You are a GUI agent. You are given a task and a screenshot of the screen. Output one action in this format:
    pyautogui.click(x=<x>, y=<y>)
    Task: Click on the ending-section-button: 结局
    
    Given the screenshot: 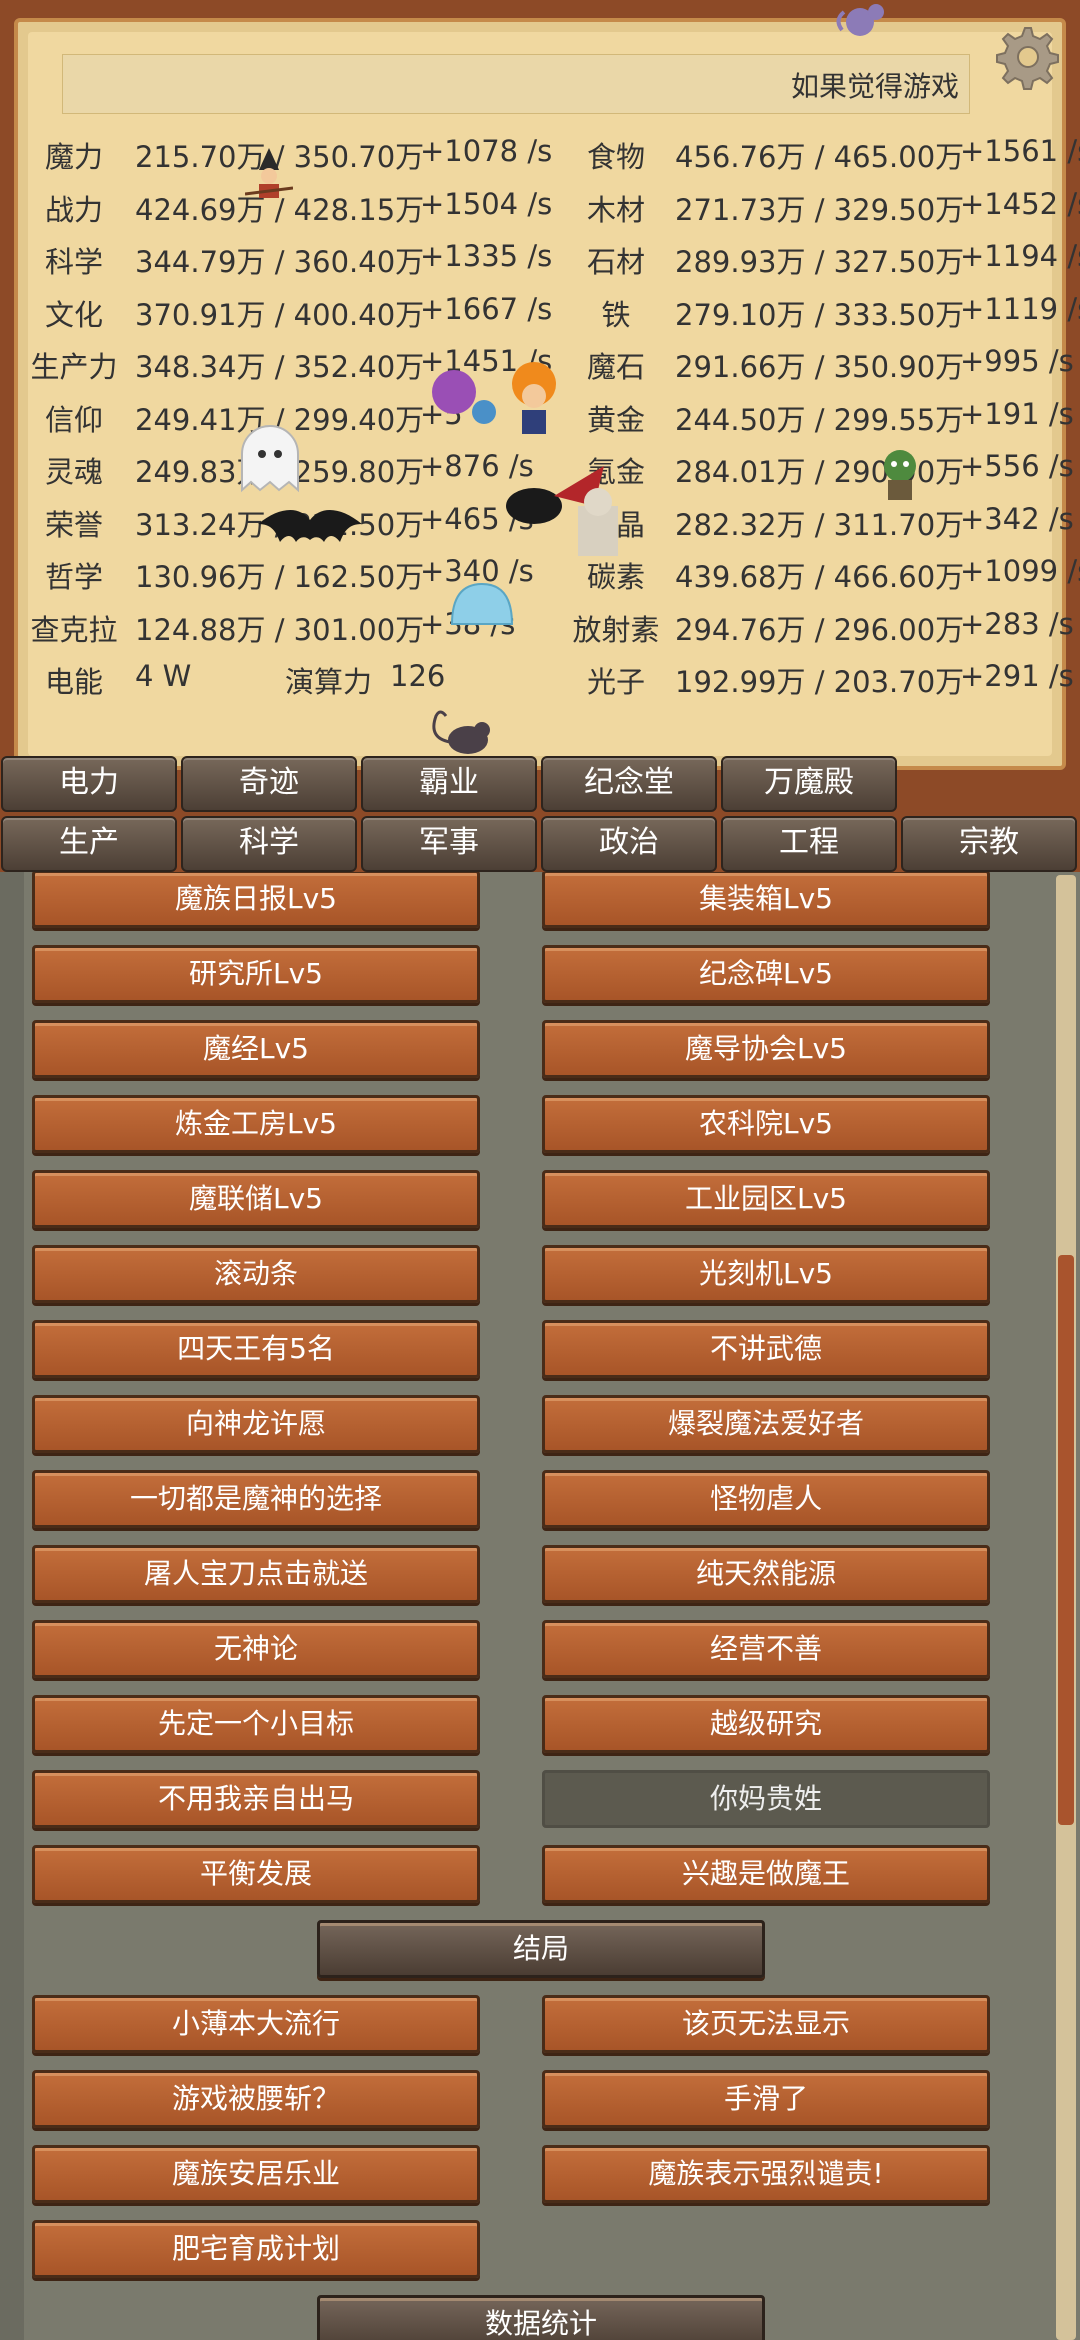 What is the action you would take?
    pyautogui.click(x=541, y=1949)
    